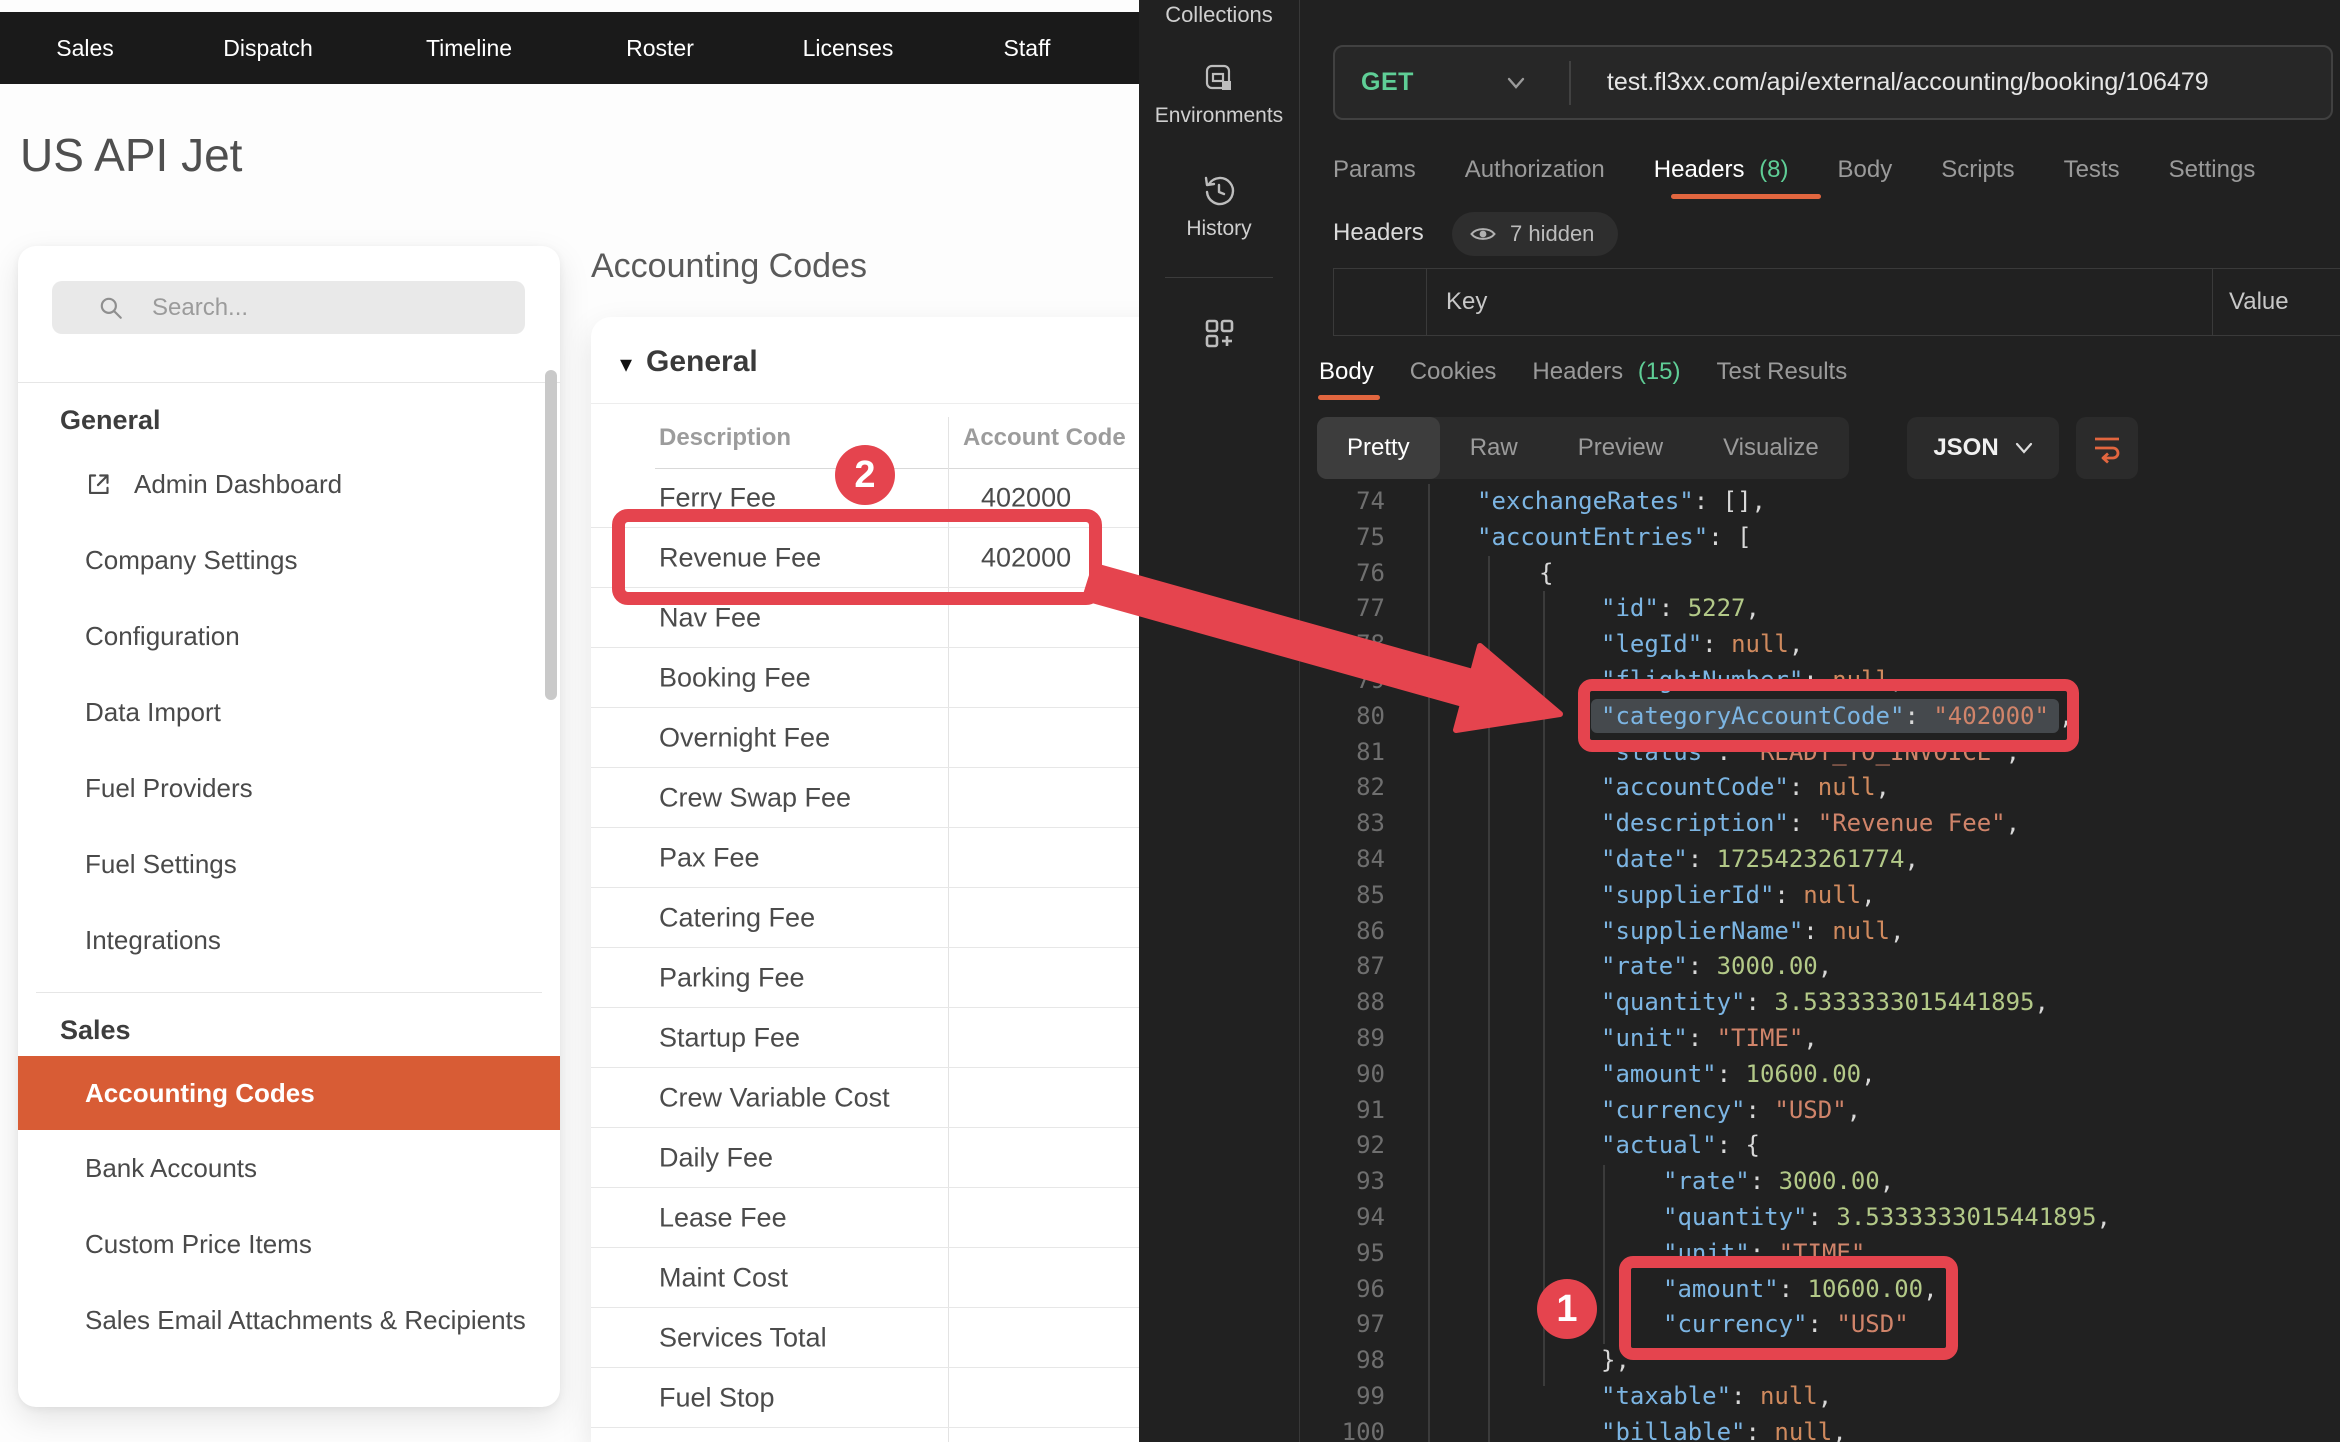 The image size is (2340, 1442). What do you see at coordinates (551, 535) in the screenshot?
I see `sidebar-scrollbar` at bounding box center [551, 535].